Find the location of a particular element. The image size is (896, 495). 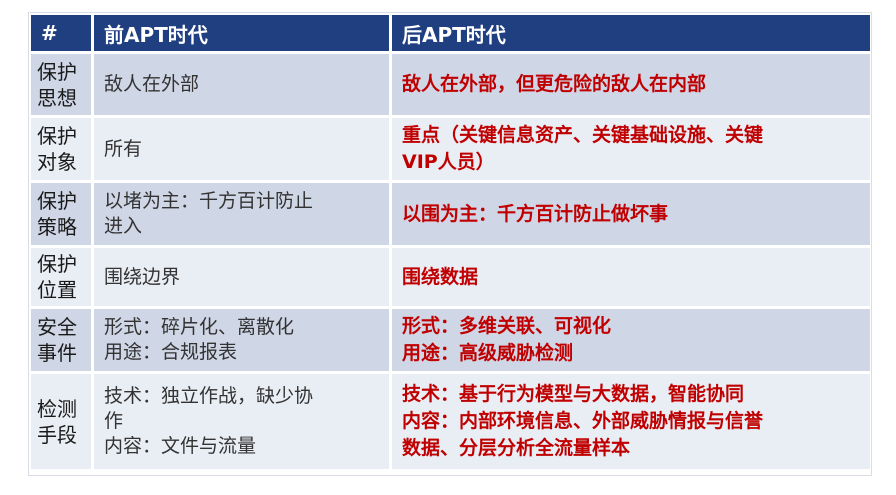

row-label-line: 检测 is located at coordinates (57, 408).